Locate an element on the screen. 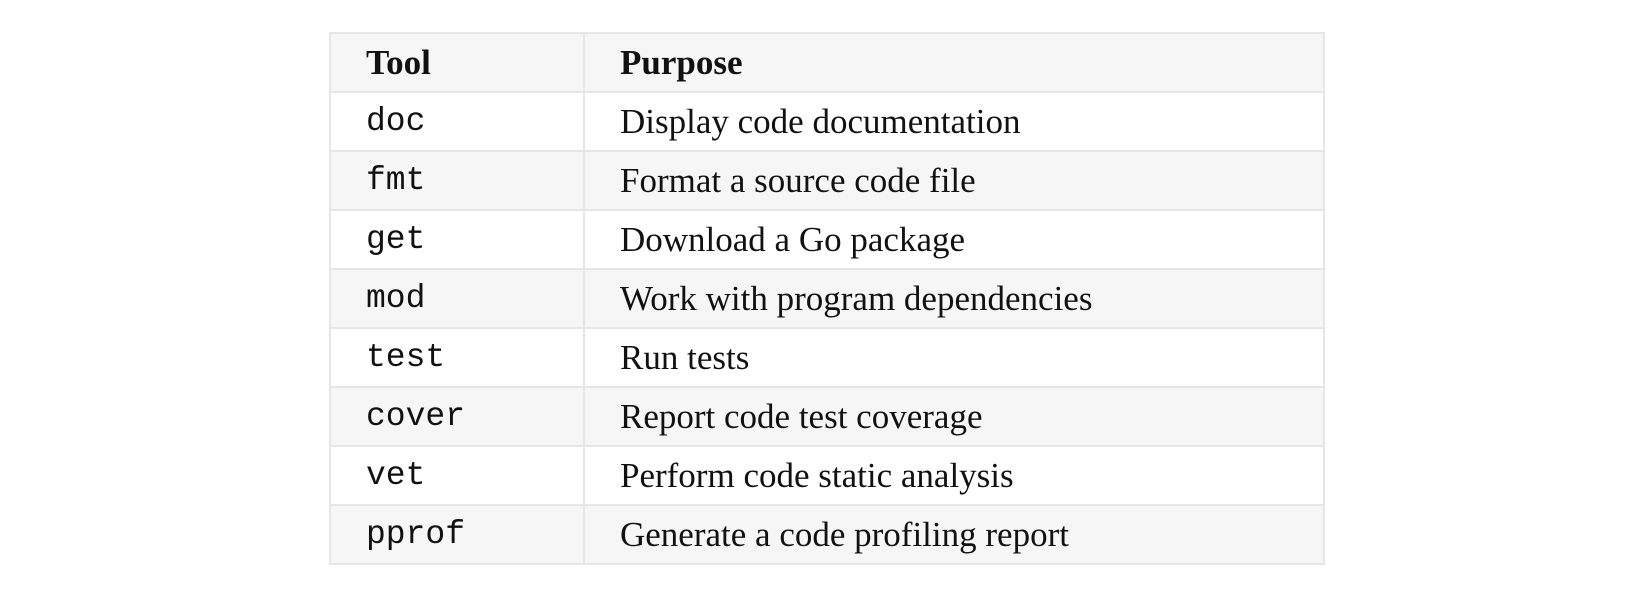 The image size is (1650, 600). purpose-cell: Report code test coverage is located at coordinates (954, 416).